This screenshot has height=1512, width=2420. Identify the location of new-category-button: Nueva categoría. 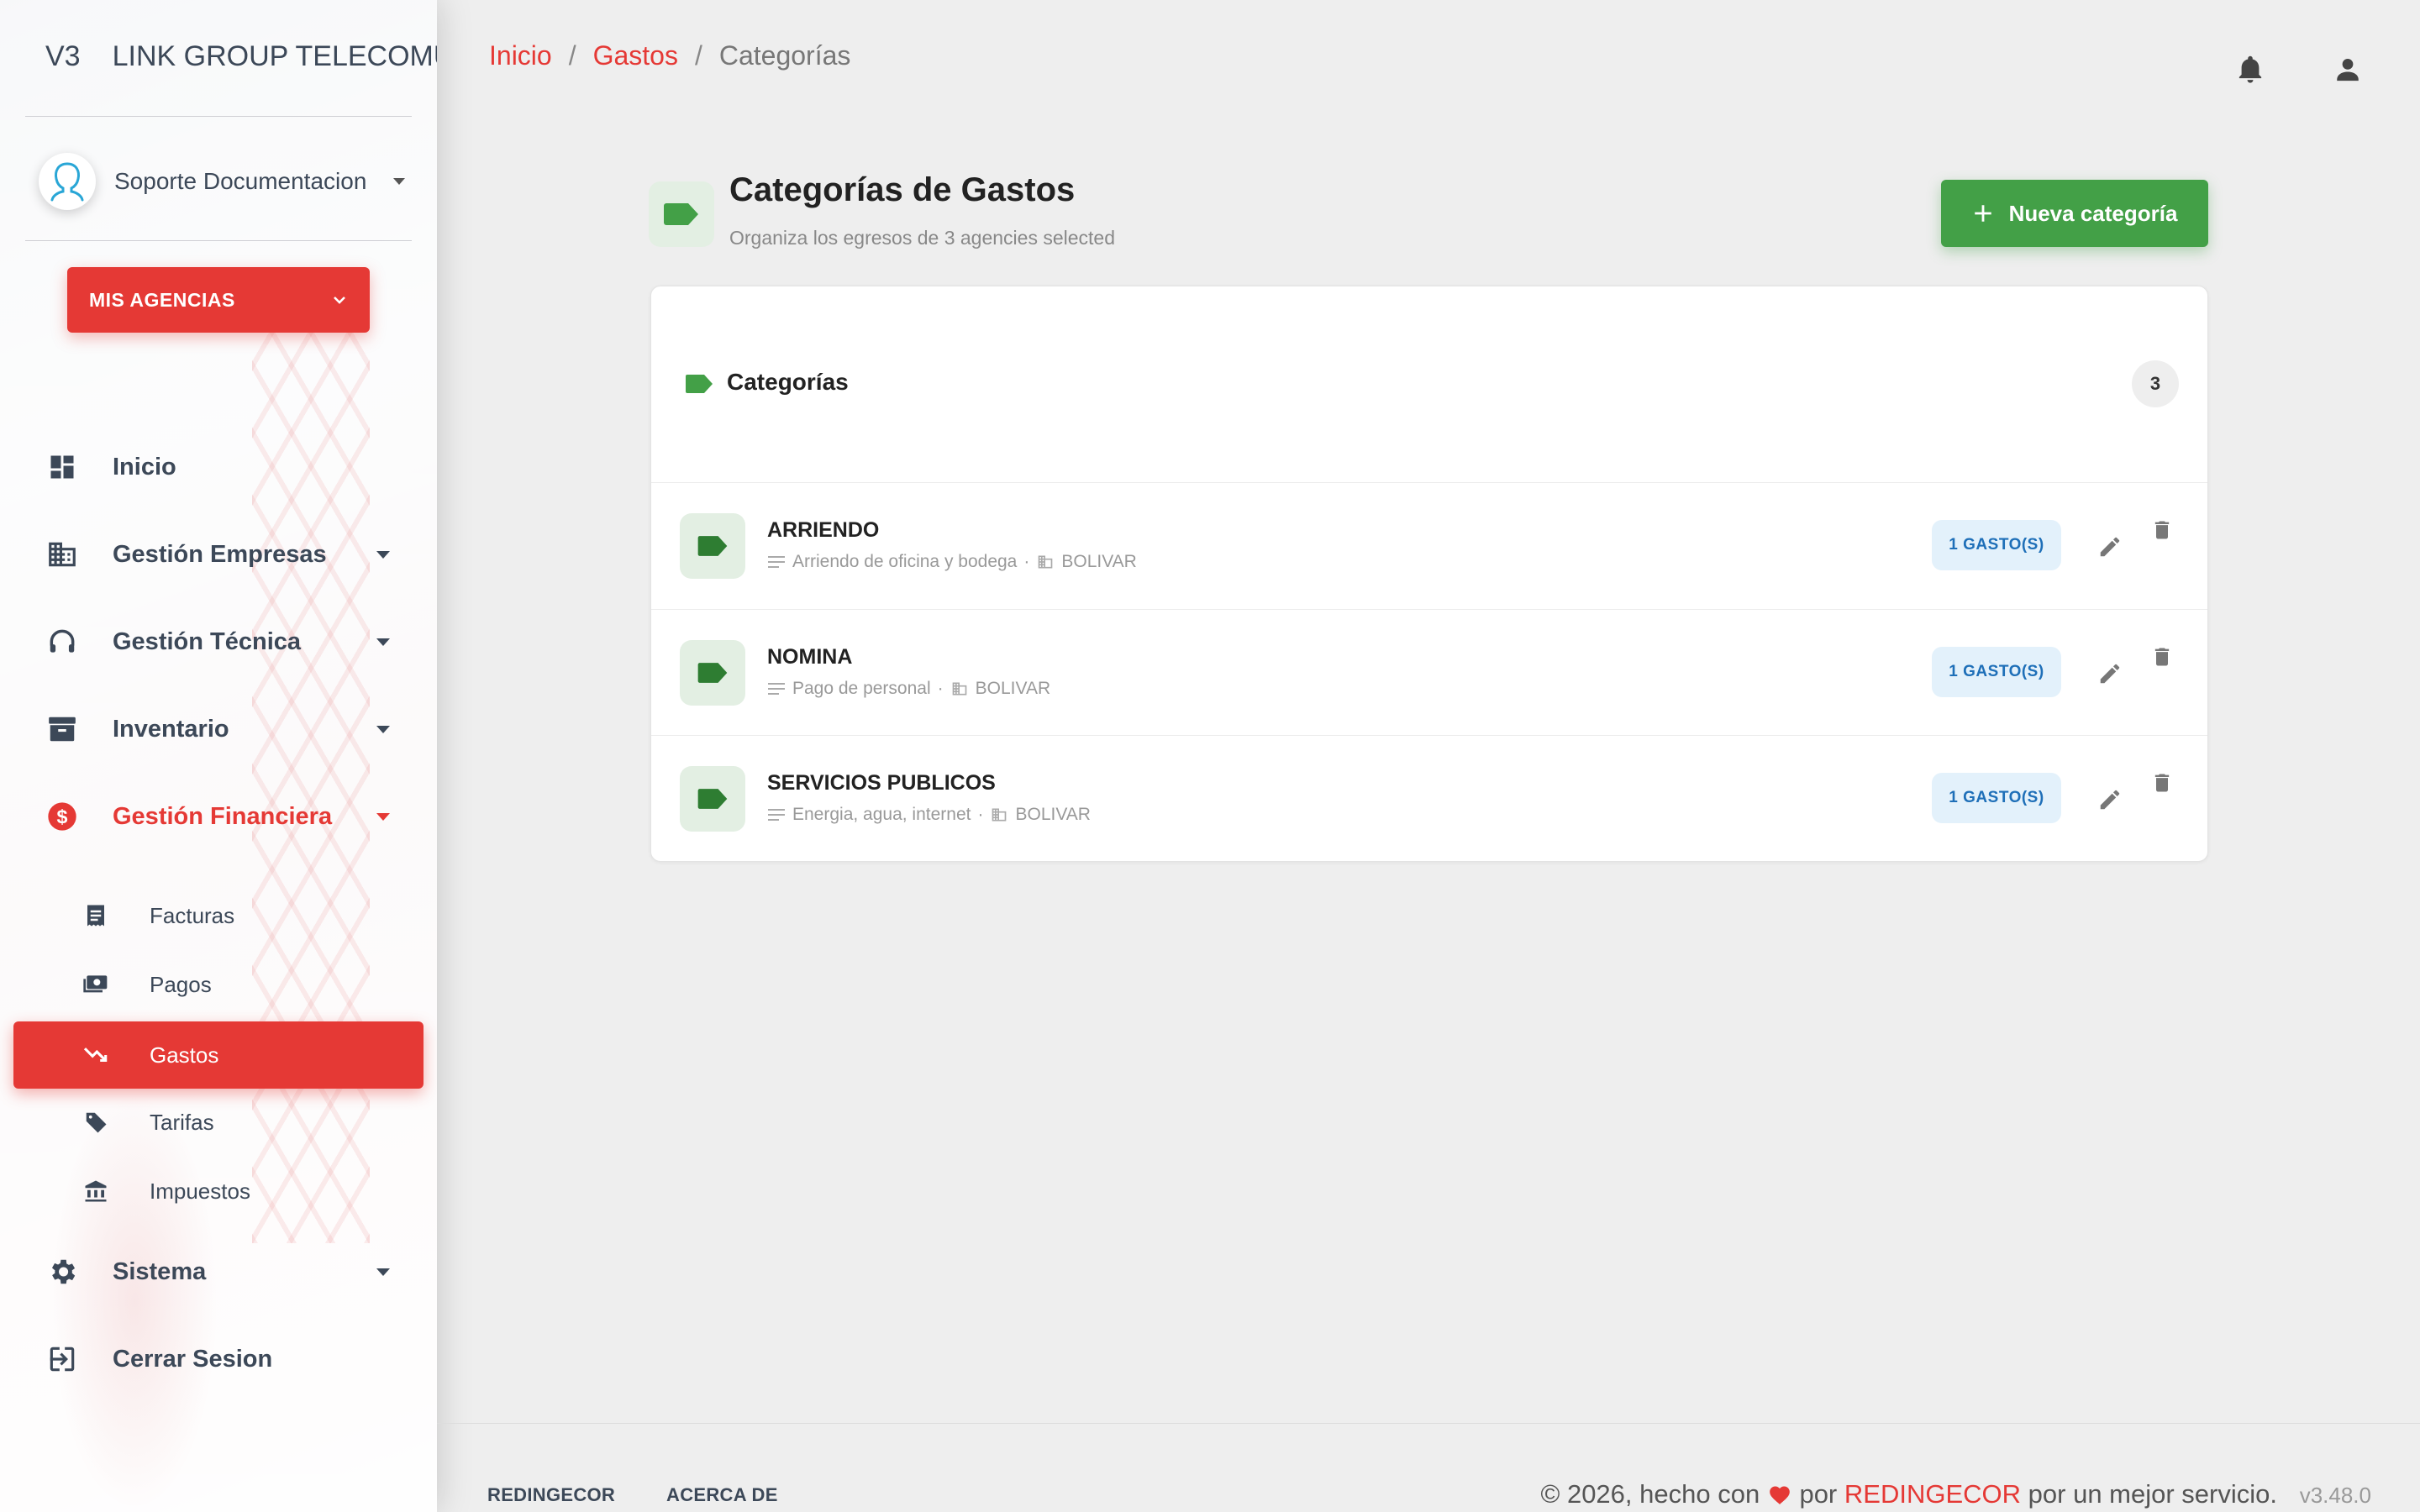
(2074, 213).